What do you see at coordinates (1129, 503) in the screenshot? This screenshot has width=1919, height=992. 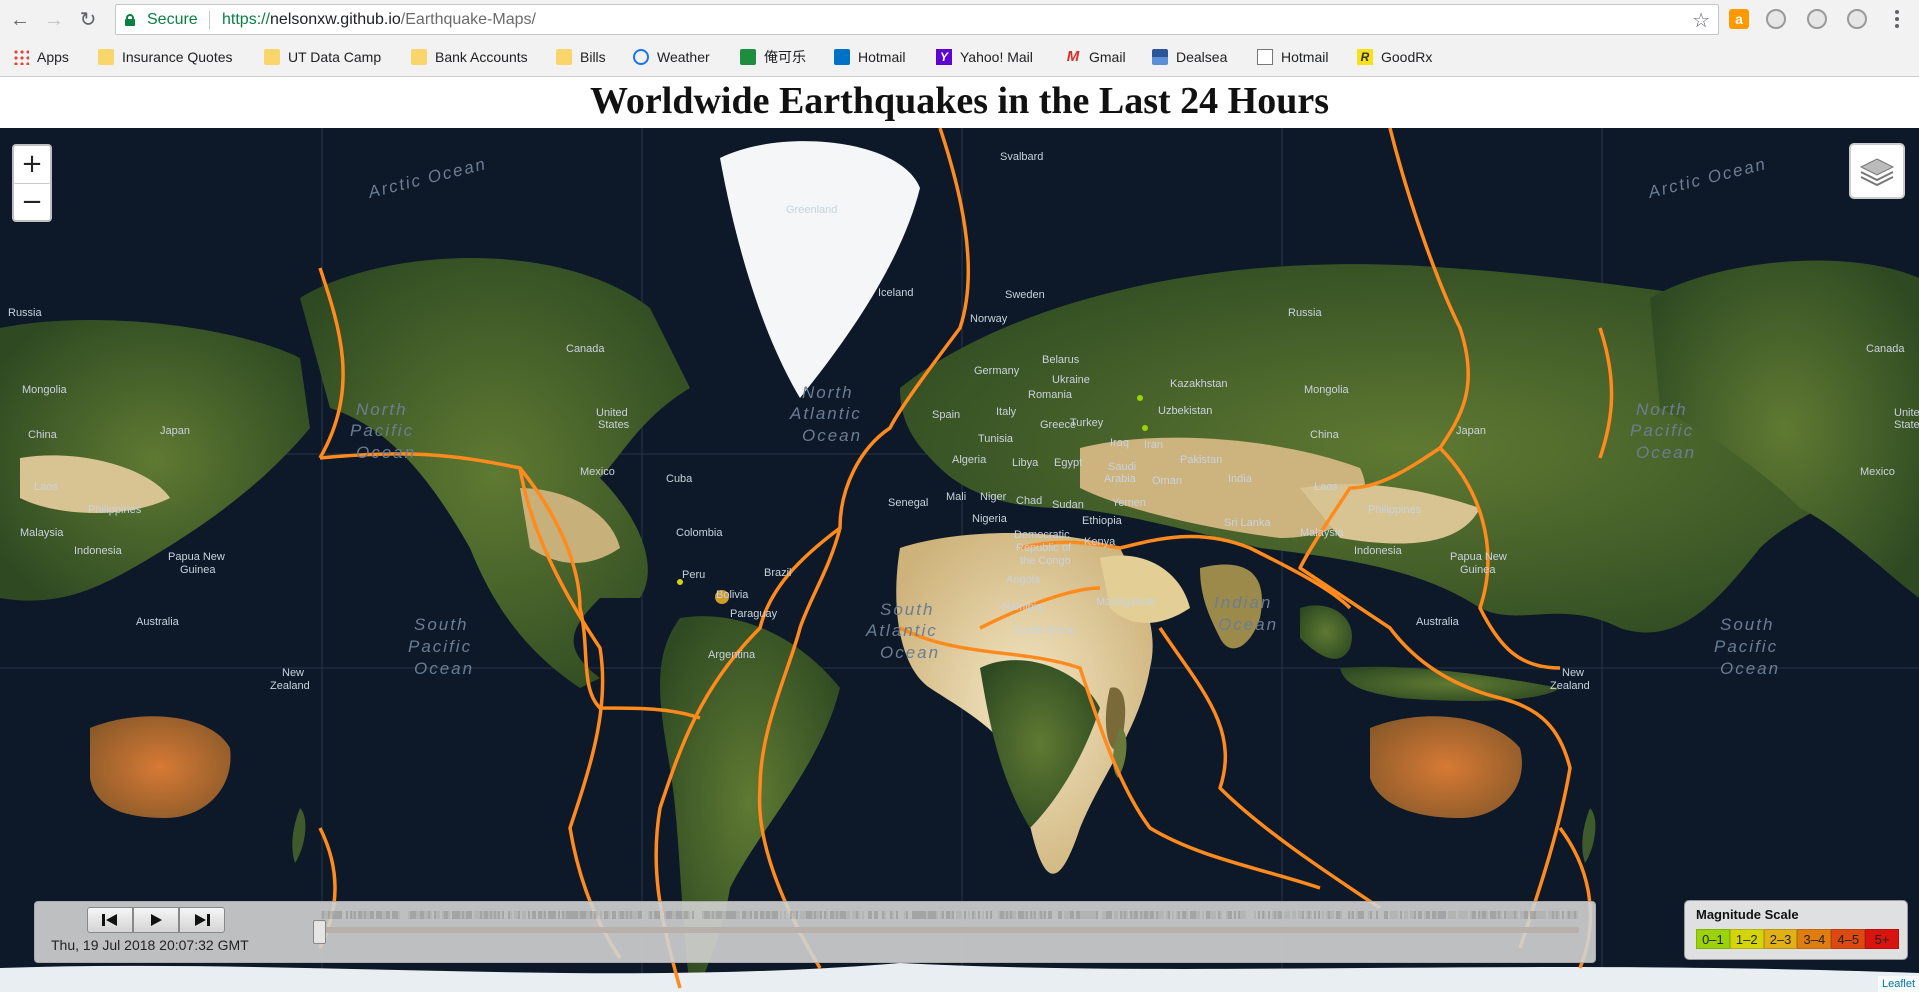 I see `svg-text: Yemen` at bounding box center [1129, 503].